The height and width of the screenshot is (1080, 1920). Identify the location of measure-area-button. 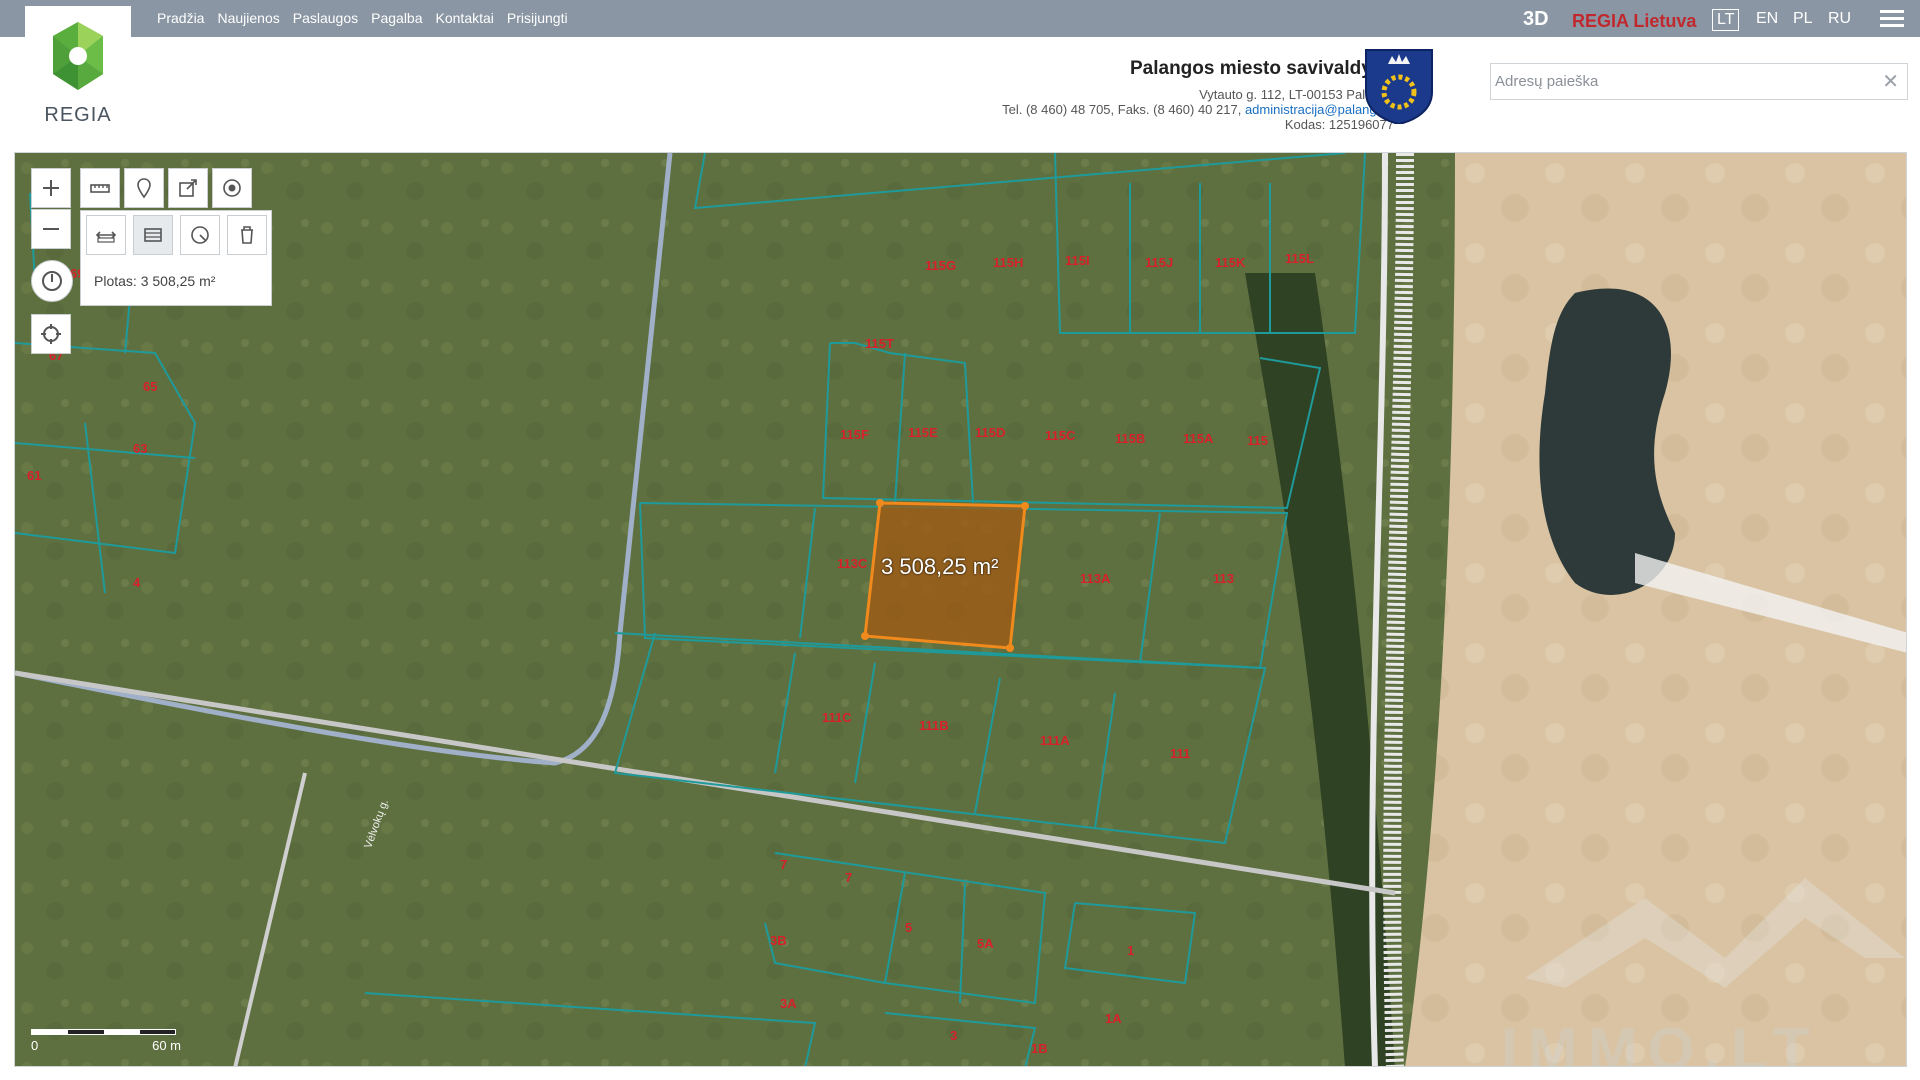
(153, 235).